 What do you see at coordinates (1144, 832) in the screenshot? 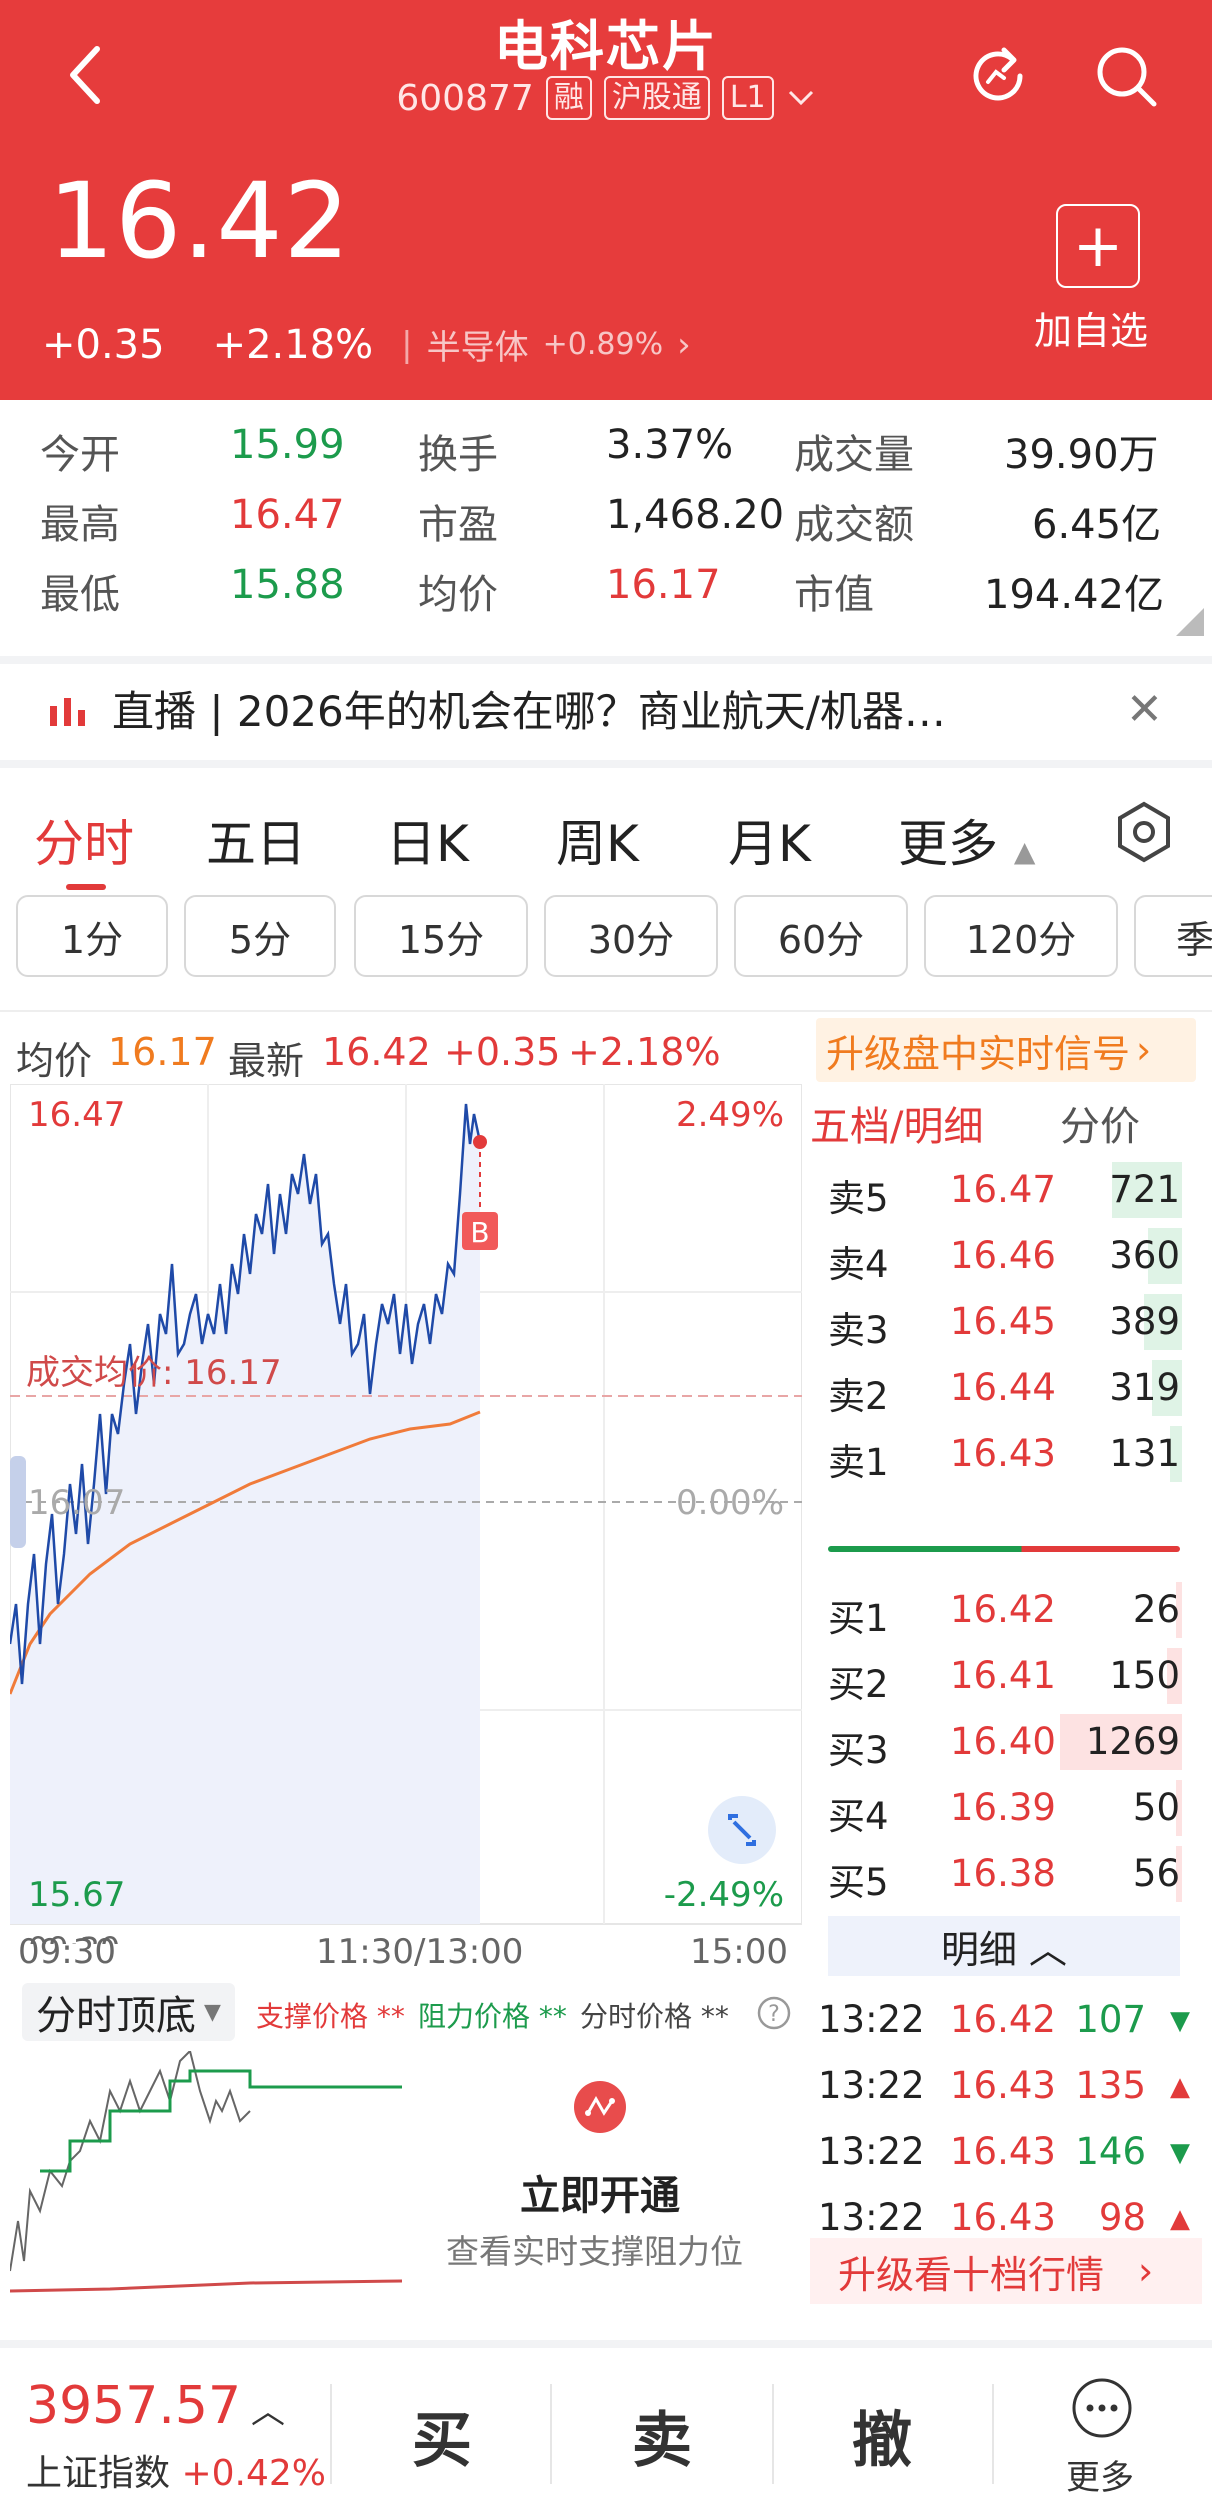
I see `settings-icon` at bounding box center [1144, 832].